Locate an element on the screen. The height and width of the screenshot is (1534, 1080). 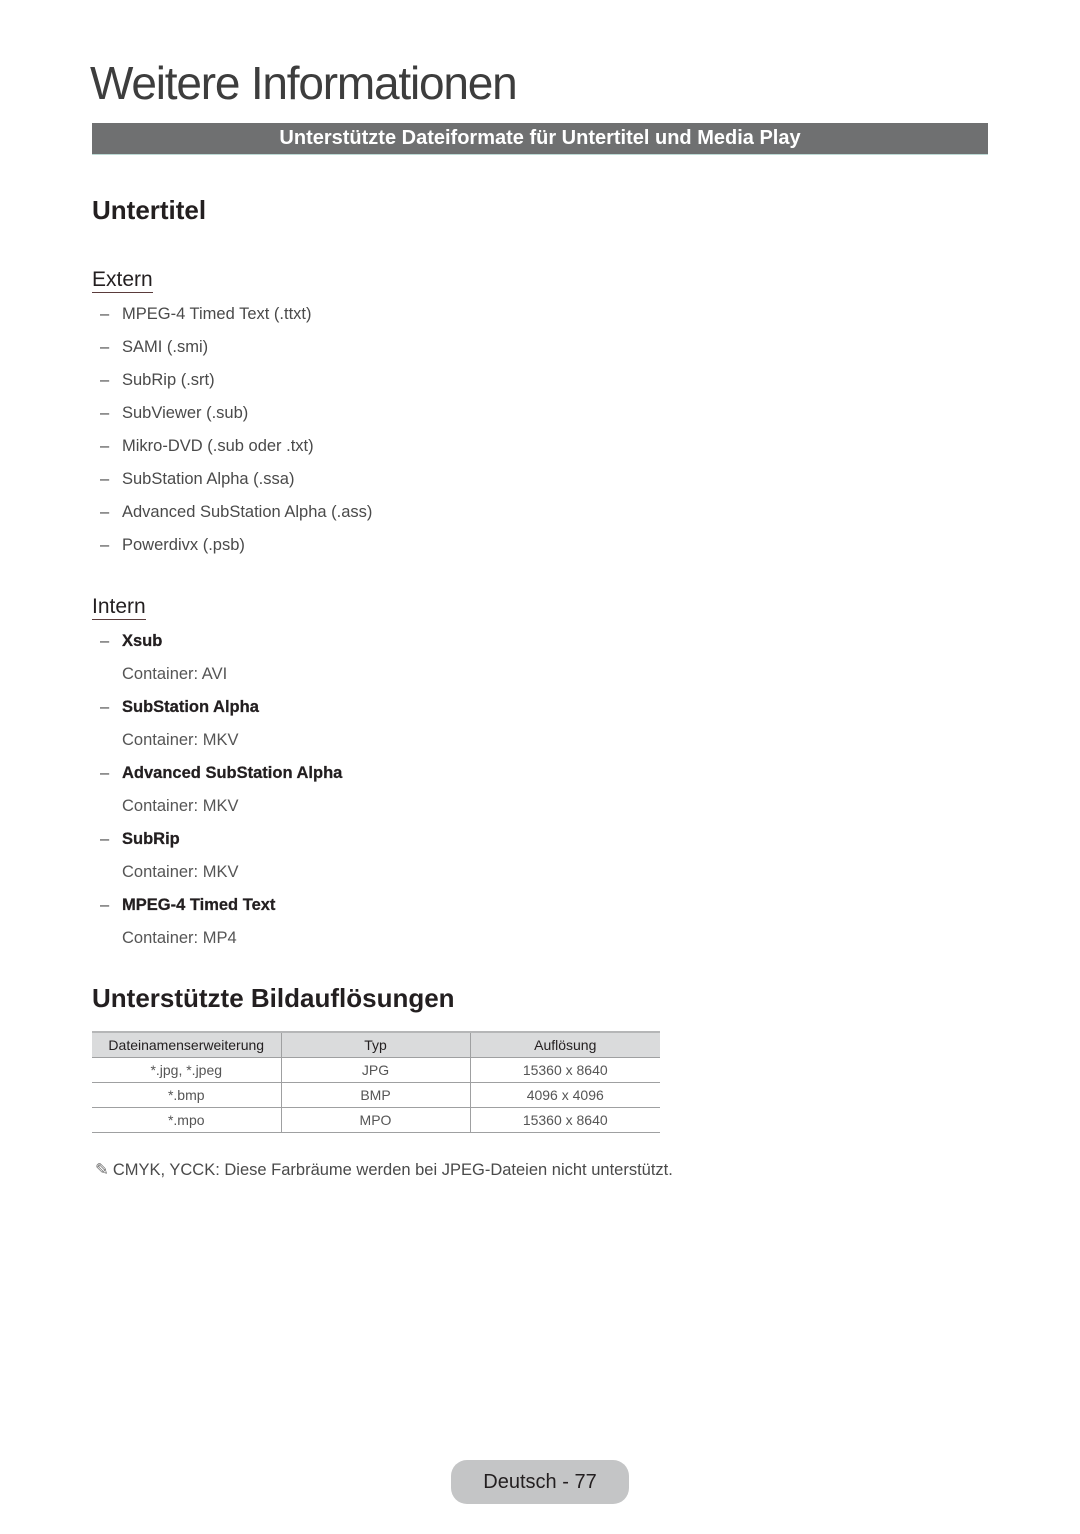
column-header-extension: Dateinamenserweiterung is located at coordinates (187, 1044).